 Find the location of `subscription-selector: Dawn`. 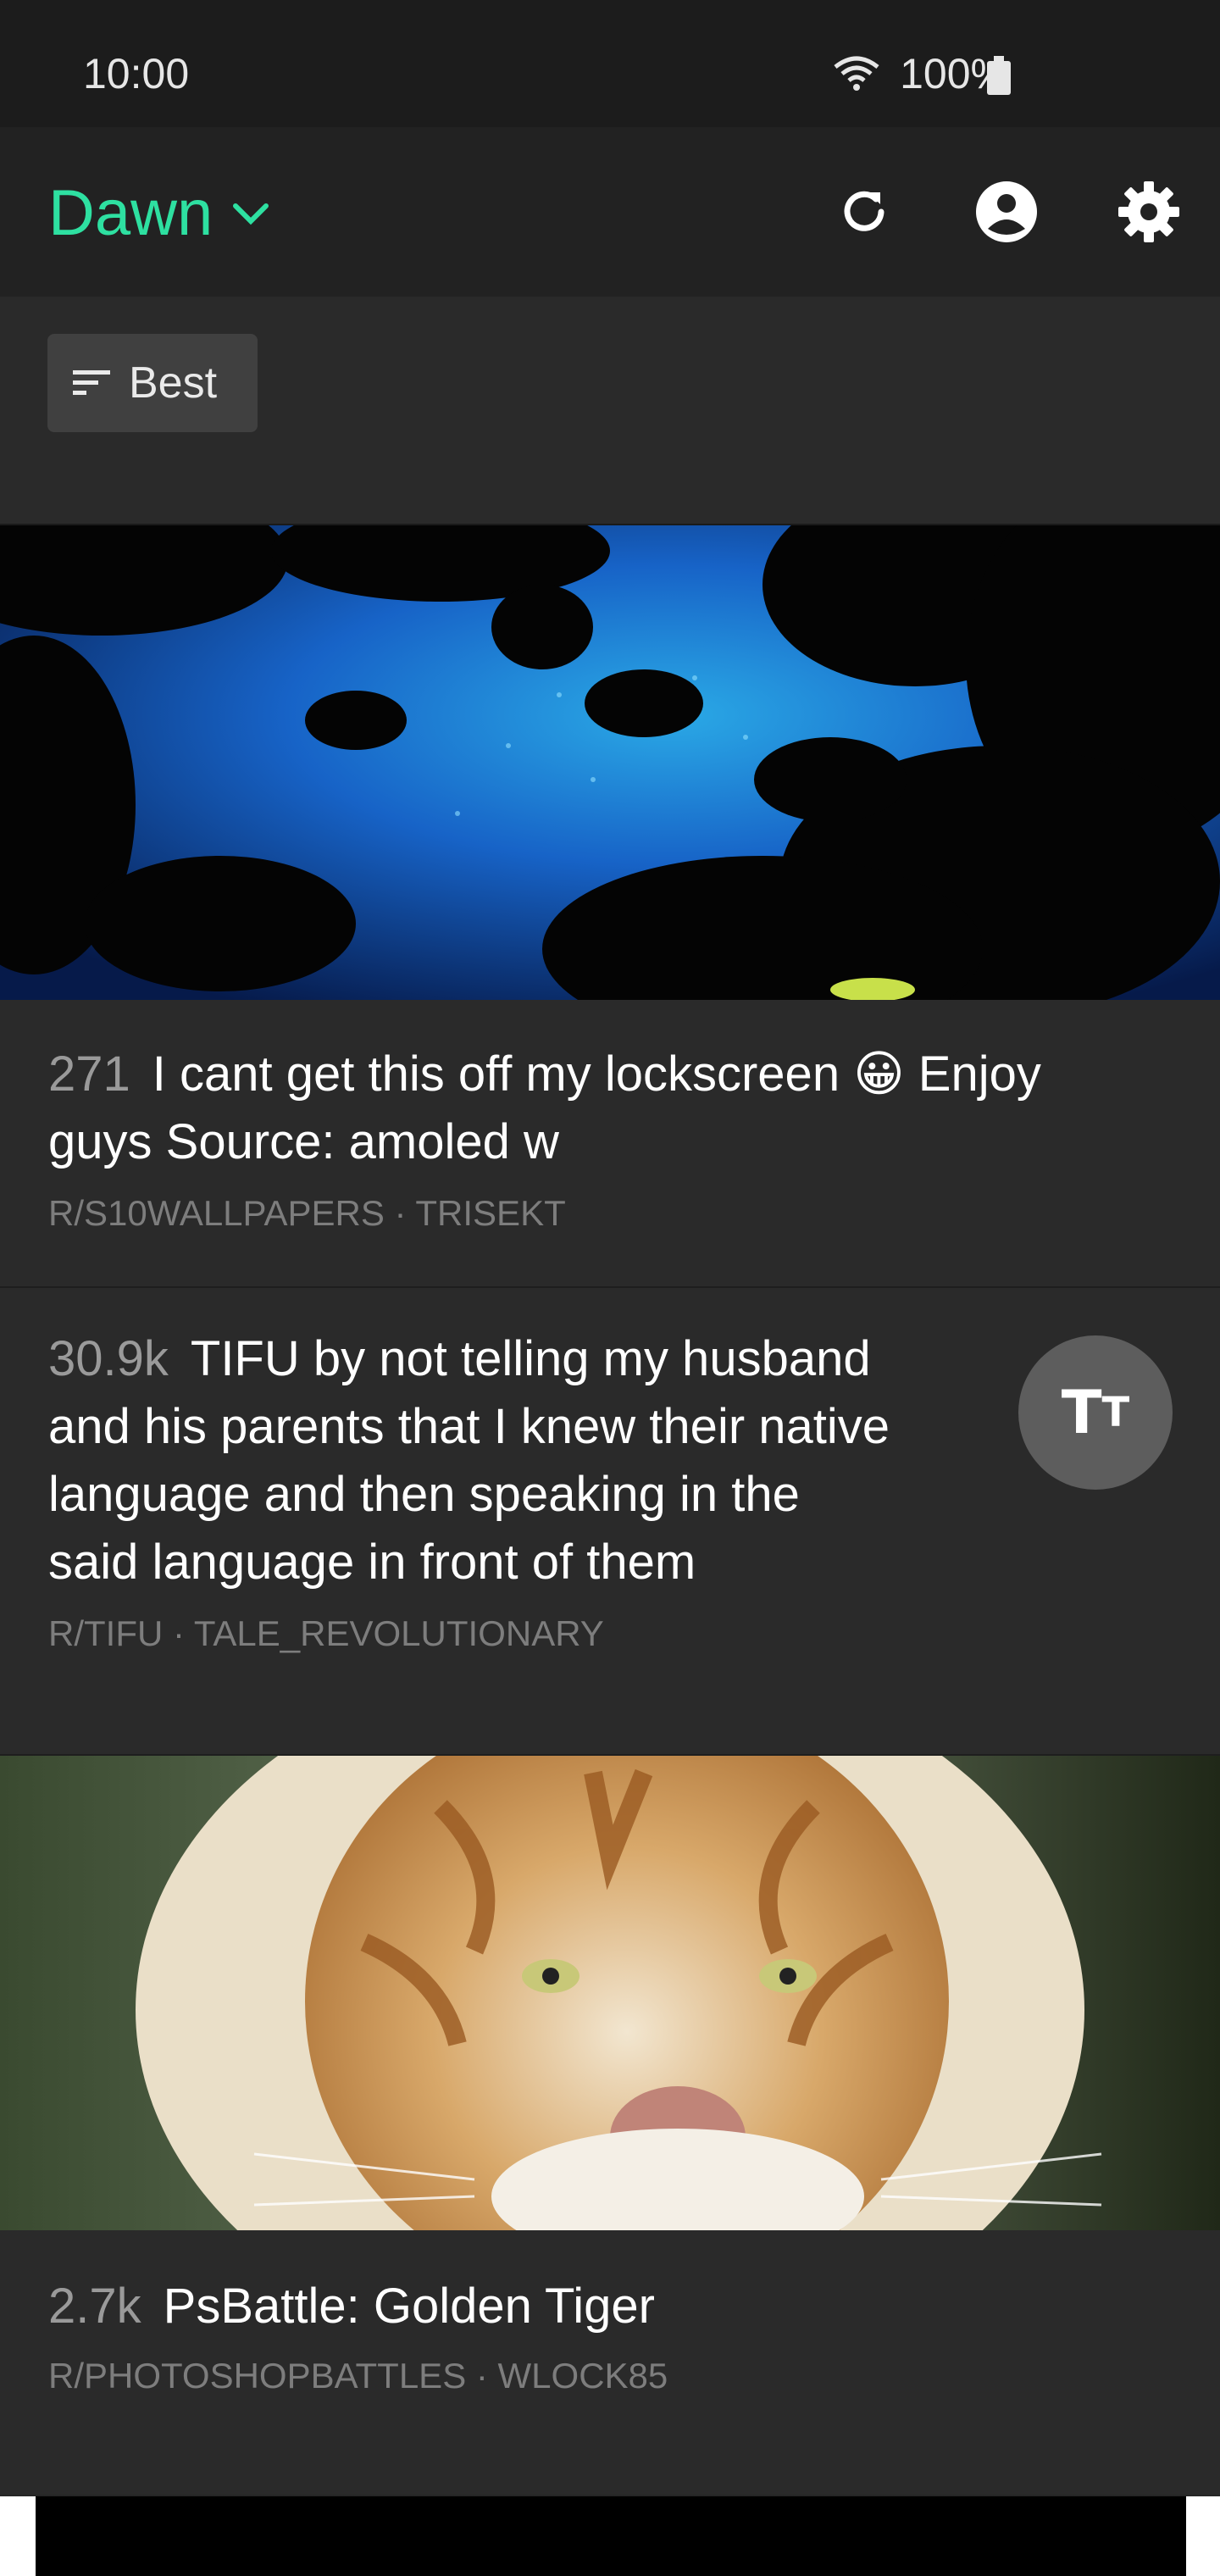

subscription-selector: Dawn is located at coordinates (159, 213).